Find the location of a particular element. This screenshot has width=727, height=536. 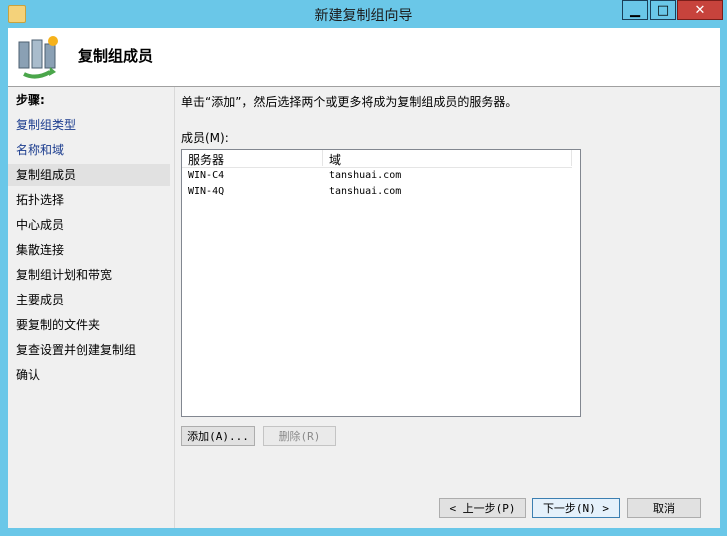

server-cell: WIN-4Q is located at coordinates (206, 191).